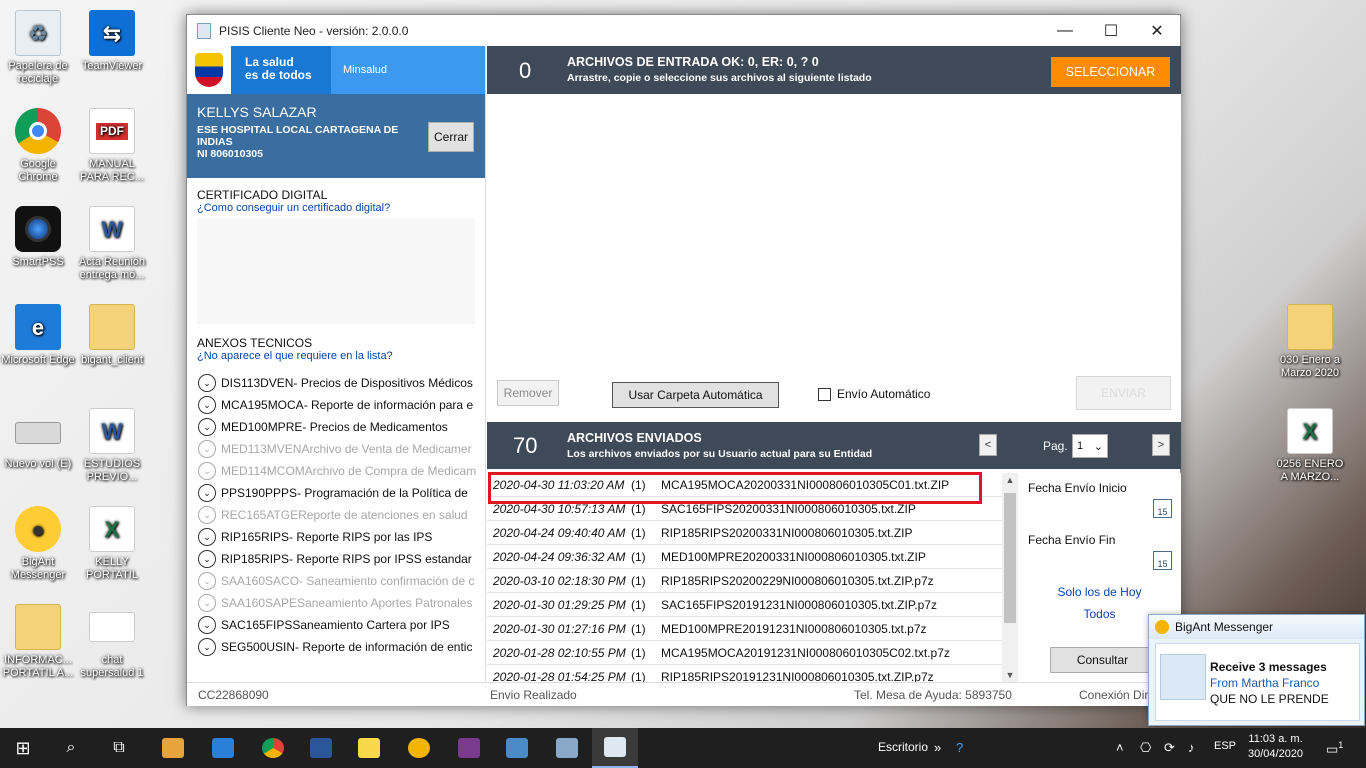  I want to click on desktop-icon-enero-marzo-2020: 030 Enero a Marzo 2020, so click(1310, 342).